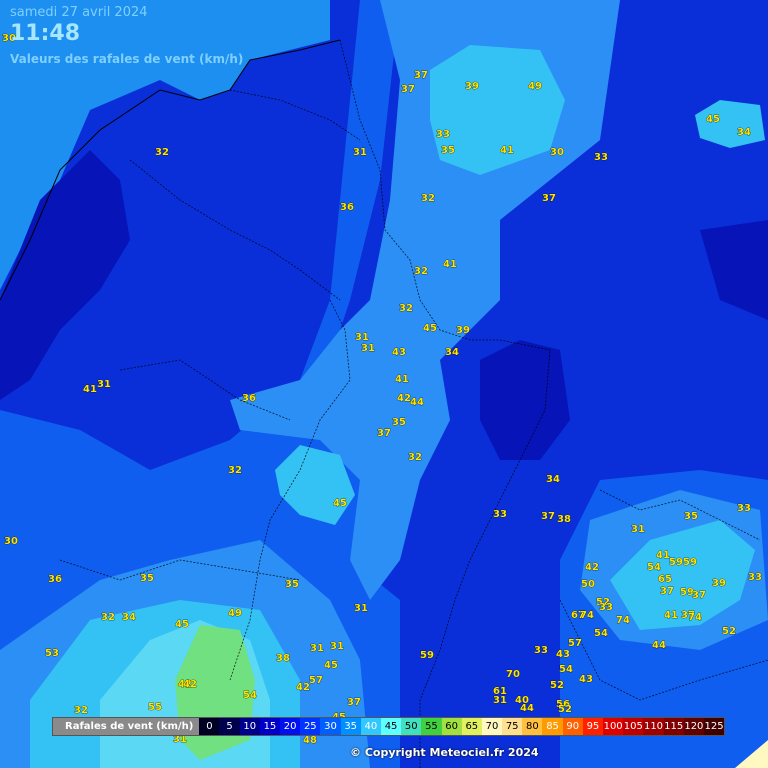 Image resolution: width=768 pixels, height=768 pixels. What do you see at coordinates (330, 726) in the screenshot?
I see `legend-swatch: 30` at bounding box center [330, 726].